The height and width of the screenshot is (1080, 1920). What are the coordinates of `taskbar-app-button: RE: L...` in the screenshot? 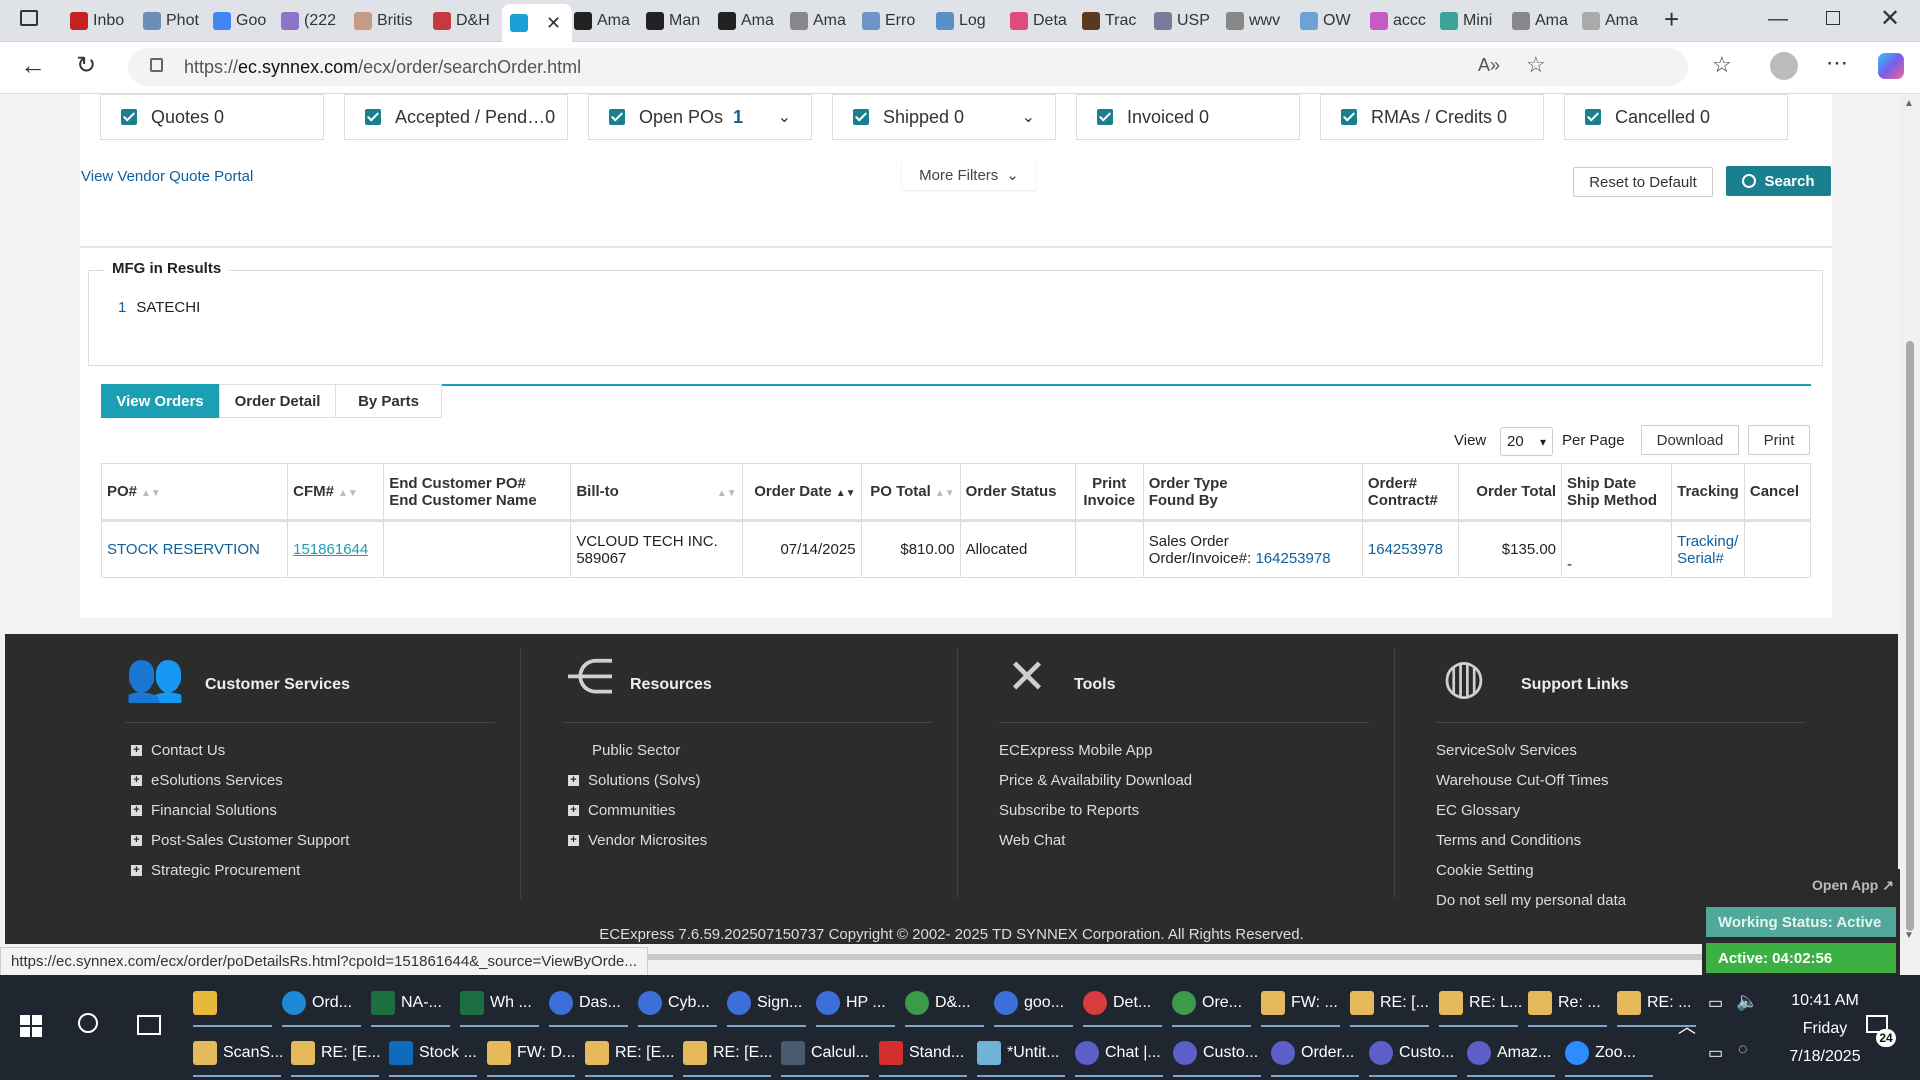 It's located at (1480, 1003).